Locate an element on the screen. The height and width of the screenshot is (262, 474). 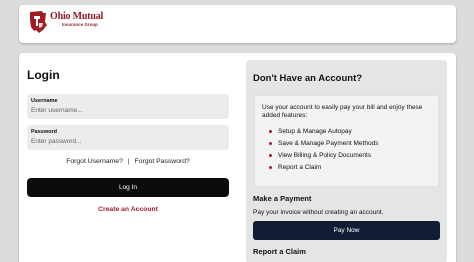
password-input is located at coordinates (127, 141).